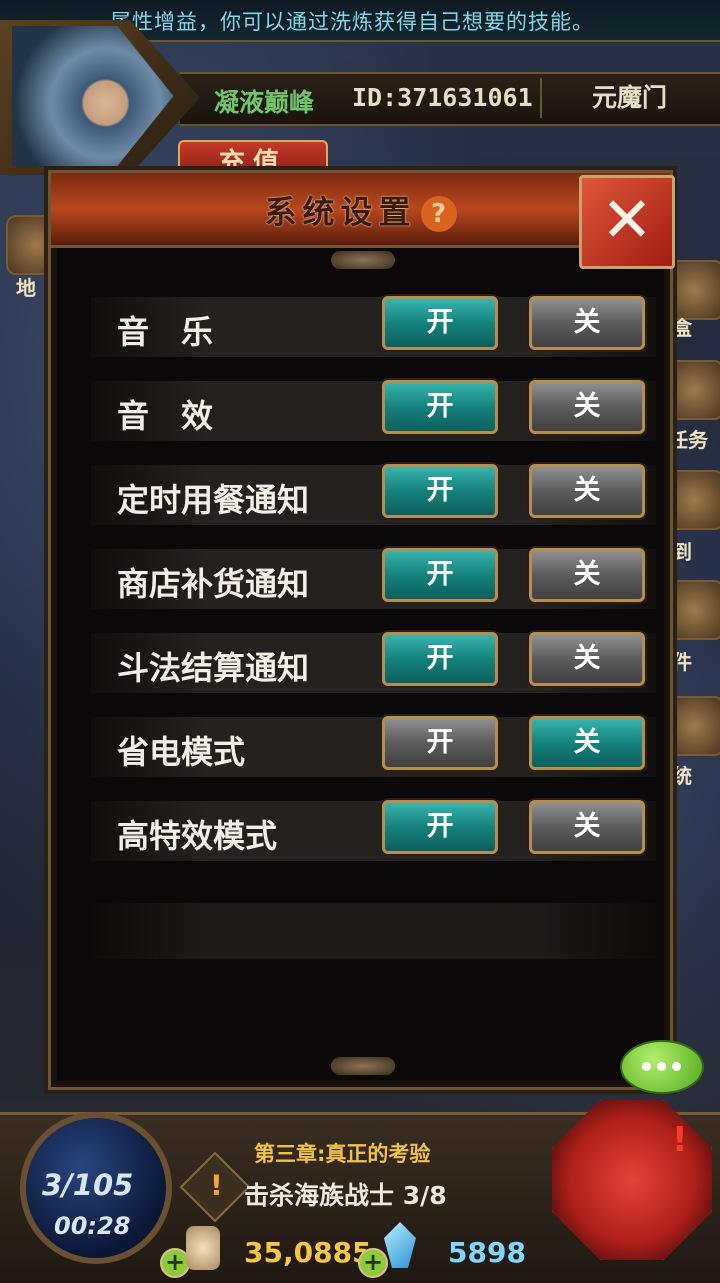 This screenshot has width=720, height=1283. What do you see at coordinates (92, 1226) in the screenshot?
I see `wave-timer: 00:28` at bounding box center [92, 1226].